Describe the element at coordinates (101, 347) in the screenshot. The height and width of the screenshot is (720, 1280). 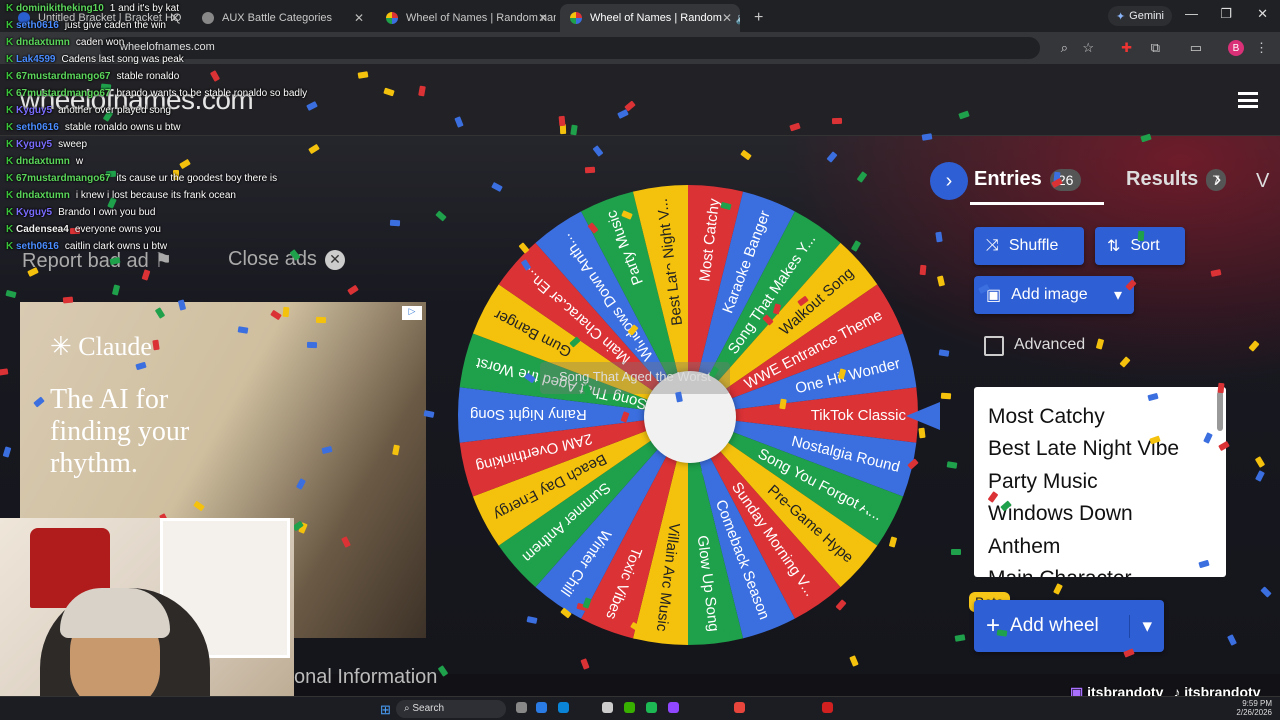
I see `ad-brand: ✳ Claude` at that location.